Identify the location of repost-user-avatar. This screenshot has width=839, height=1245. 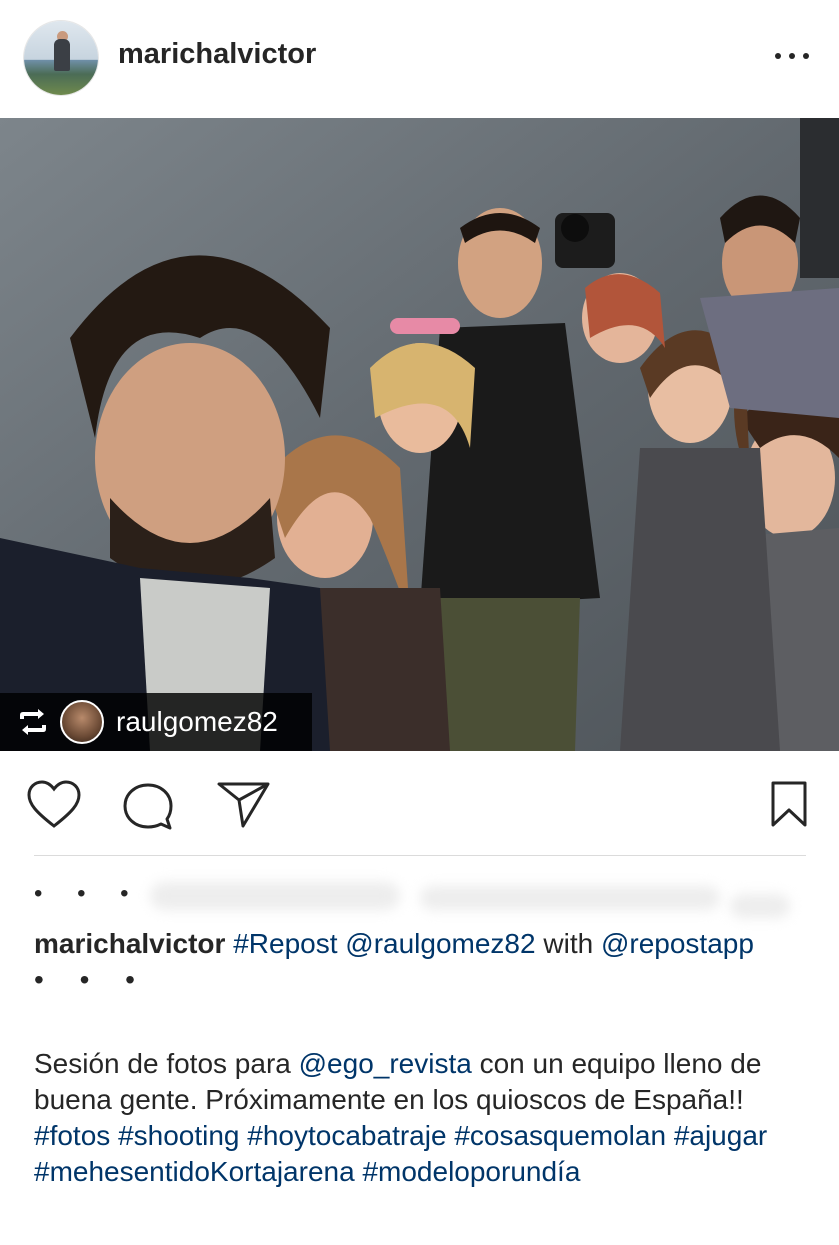
(82, 722).